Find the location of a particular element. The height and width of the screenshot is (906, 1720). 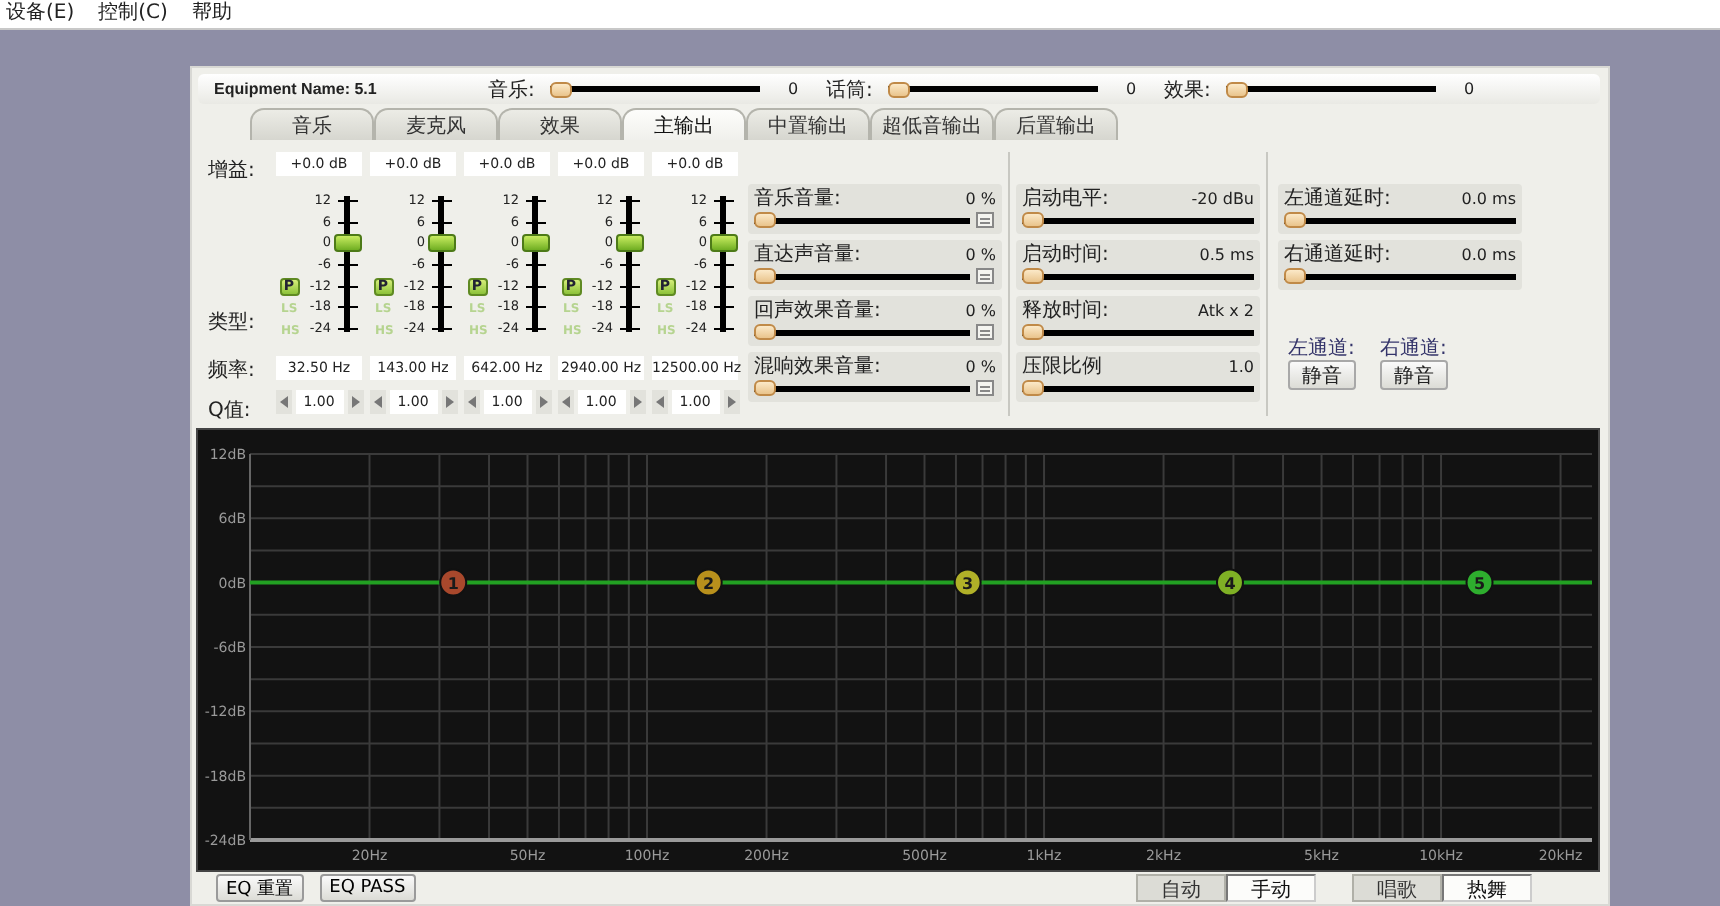

slider-label: 右通道延时: is located at coordinates (1337, 255).